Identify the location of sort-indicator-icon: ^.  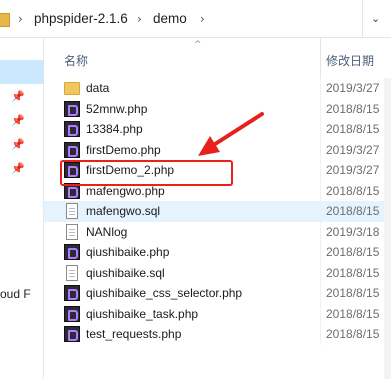
(198, 45).